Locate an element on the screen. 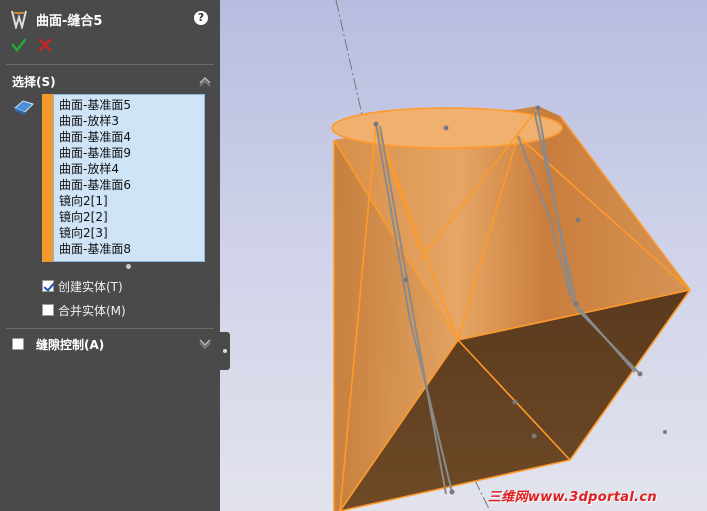 The image size is (707, 511). feature-title-bar: 曲面-缝合5 is located at coordinates (56, 19).